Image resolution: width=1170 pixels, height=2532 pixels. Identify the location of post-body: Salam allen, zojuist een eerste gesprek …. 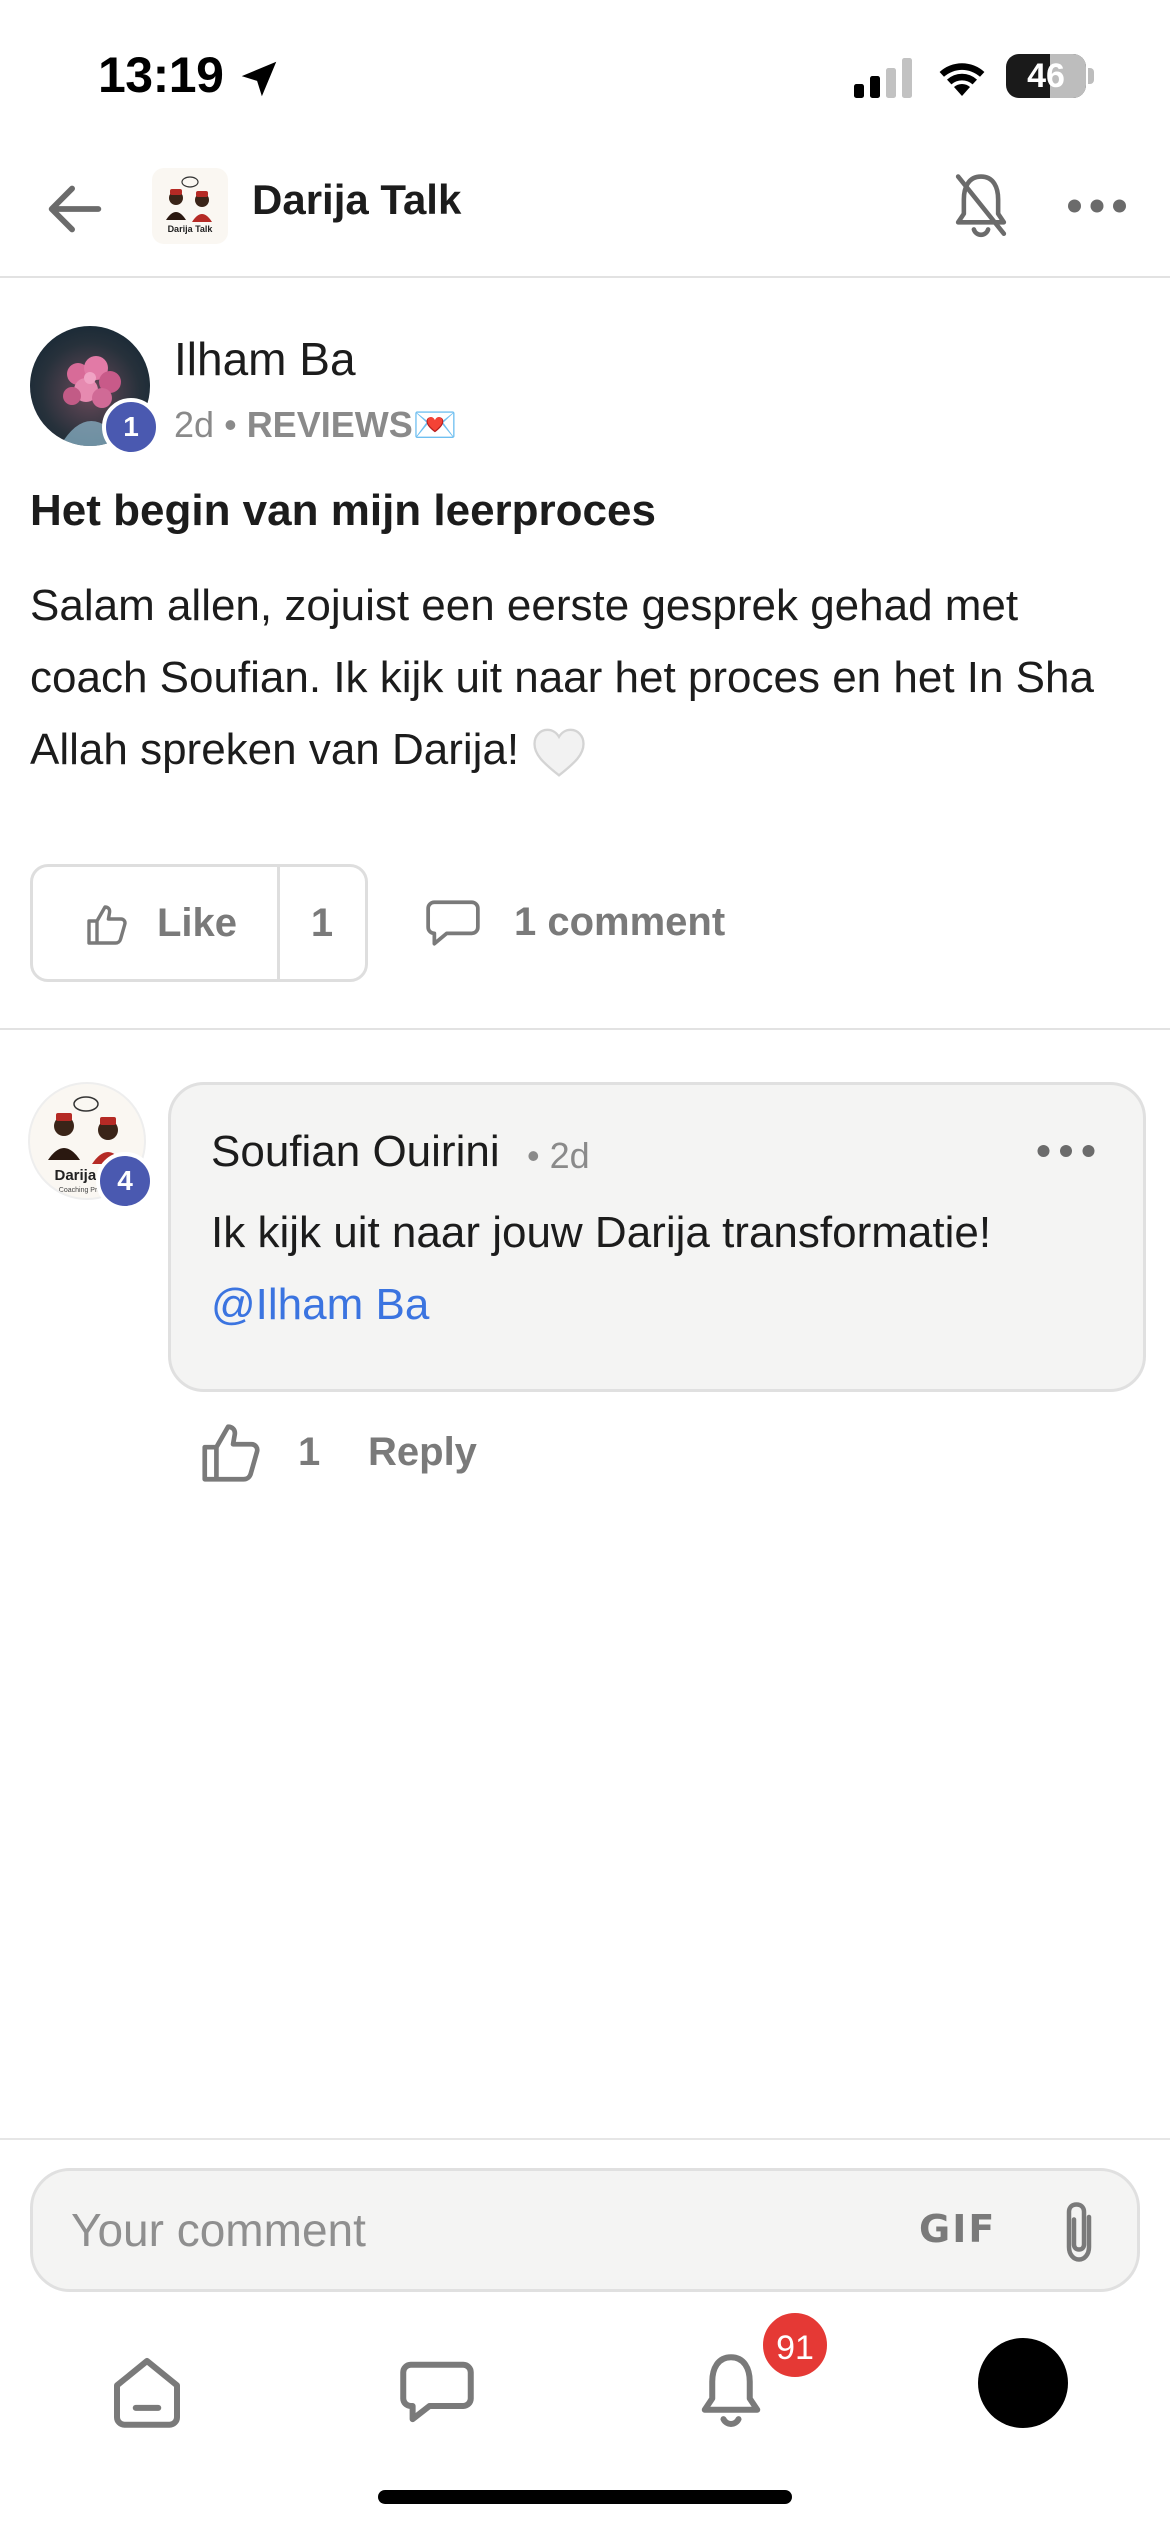
(585, 678).